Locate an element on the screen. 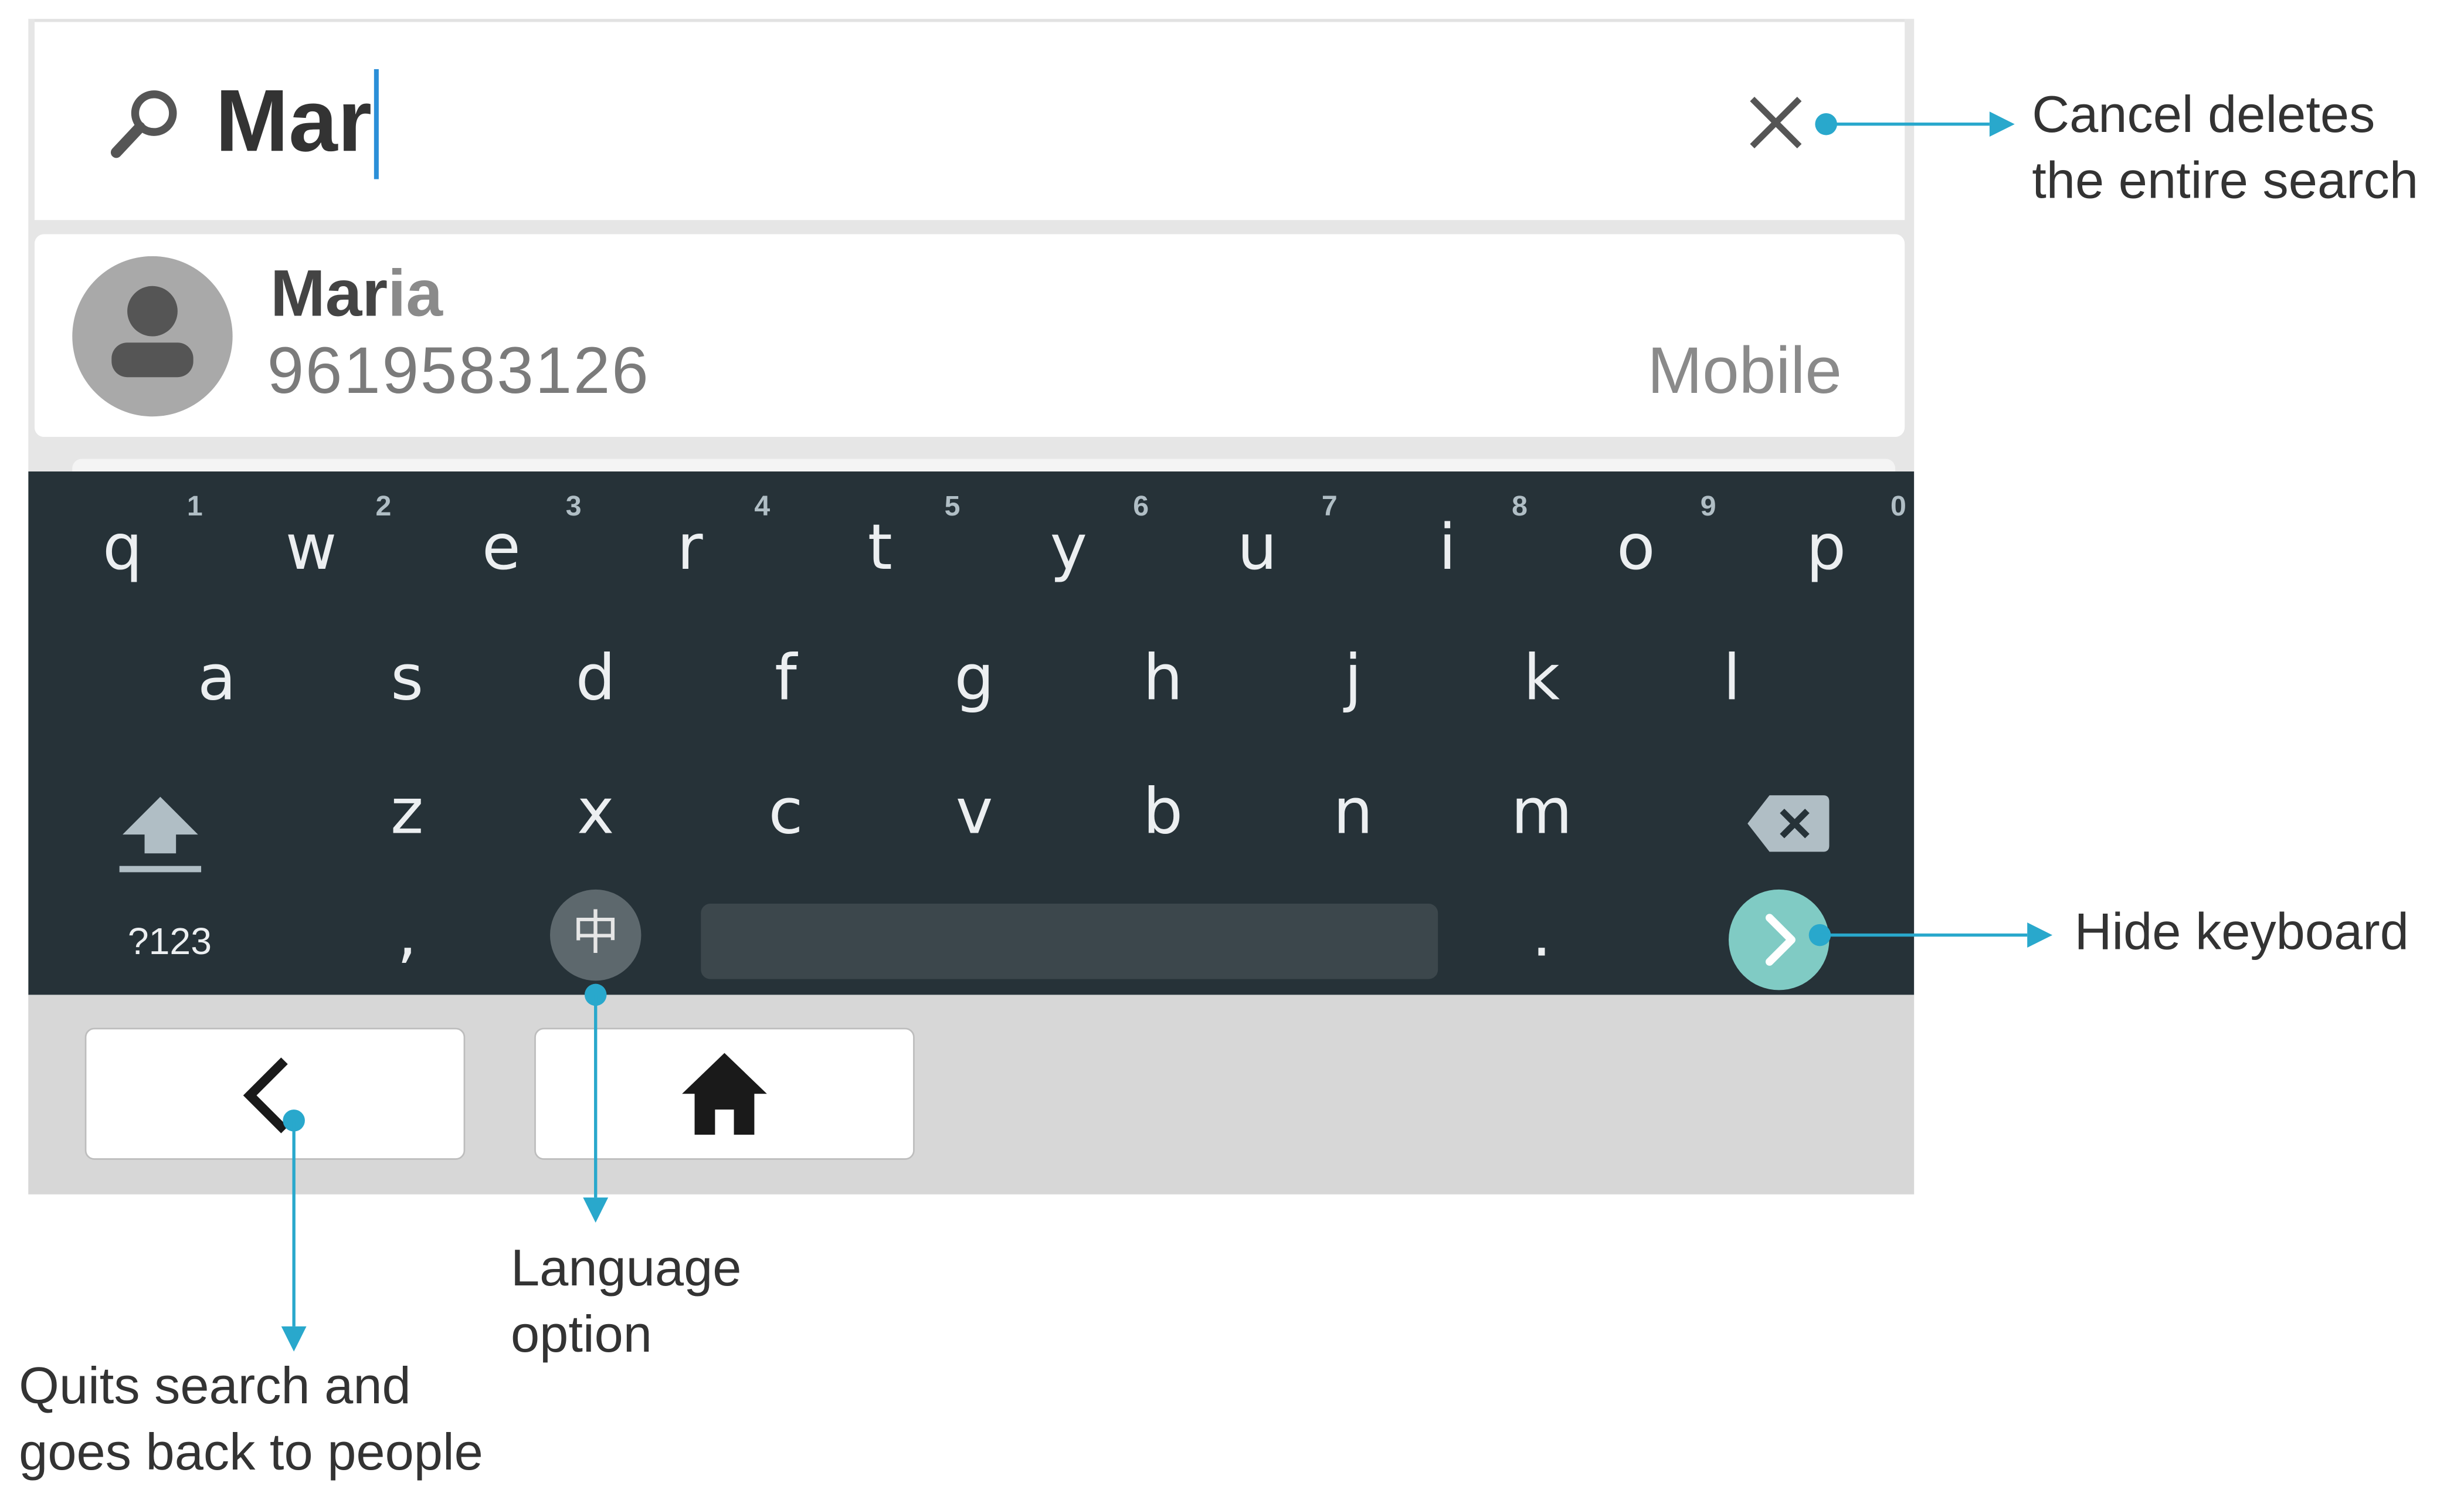  language-annotation-line1: Language is located at coordinates (626, 1268).